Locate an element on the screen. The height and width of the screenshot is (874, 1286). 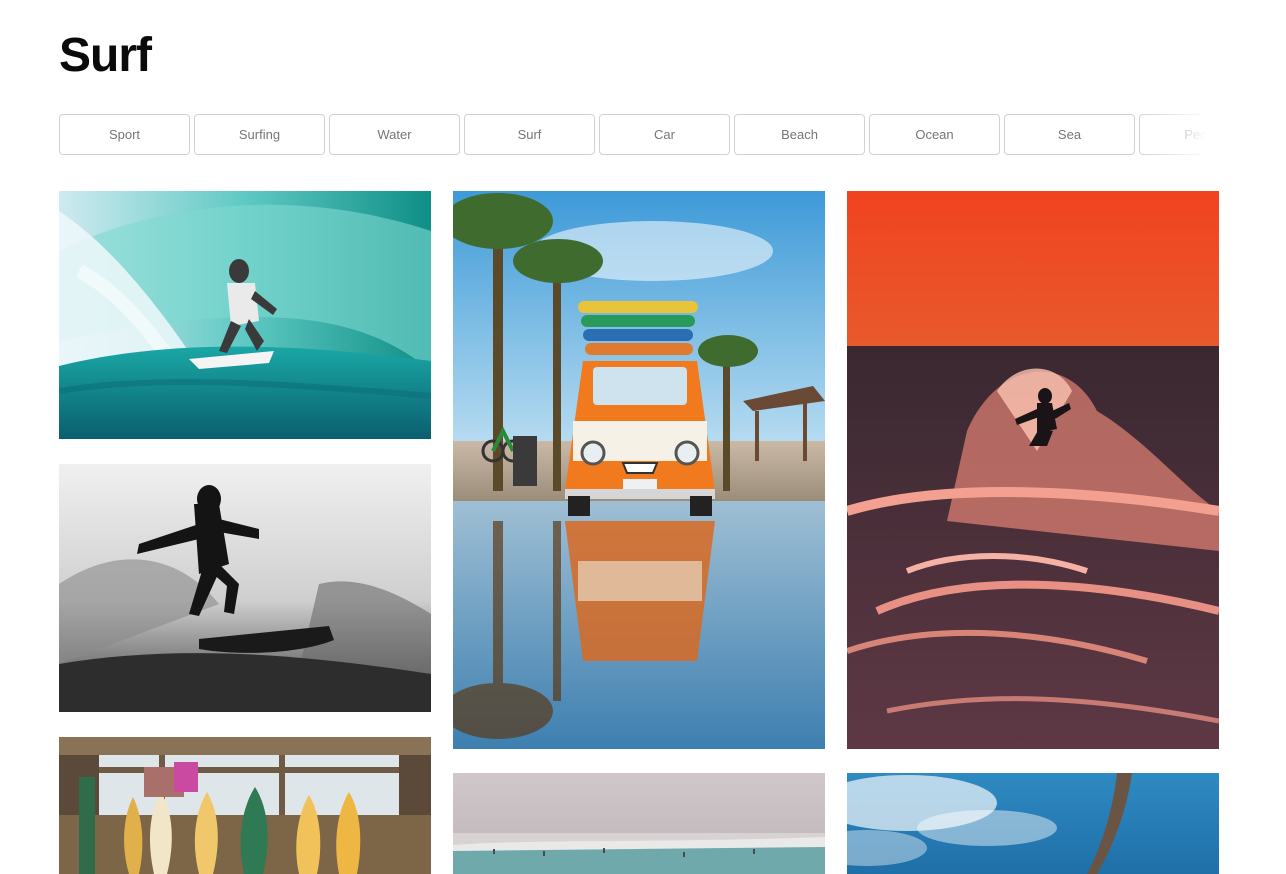
photo-surfer-black-and-white is located at coordinates (245, 588).